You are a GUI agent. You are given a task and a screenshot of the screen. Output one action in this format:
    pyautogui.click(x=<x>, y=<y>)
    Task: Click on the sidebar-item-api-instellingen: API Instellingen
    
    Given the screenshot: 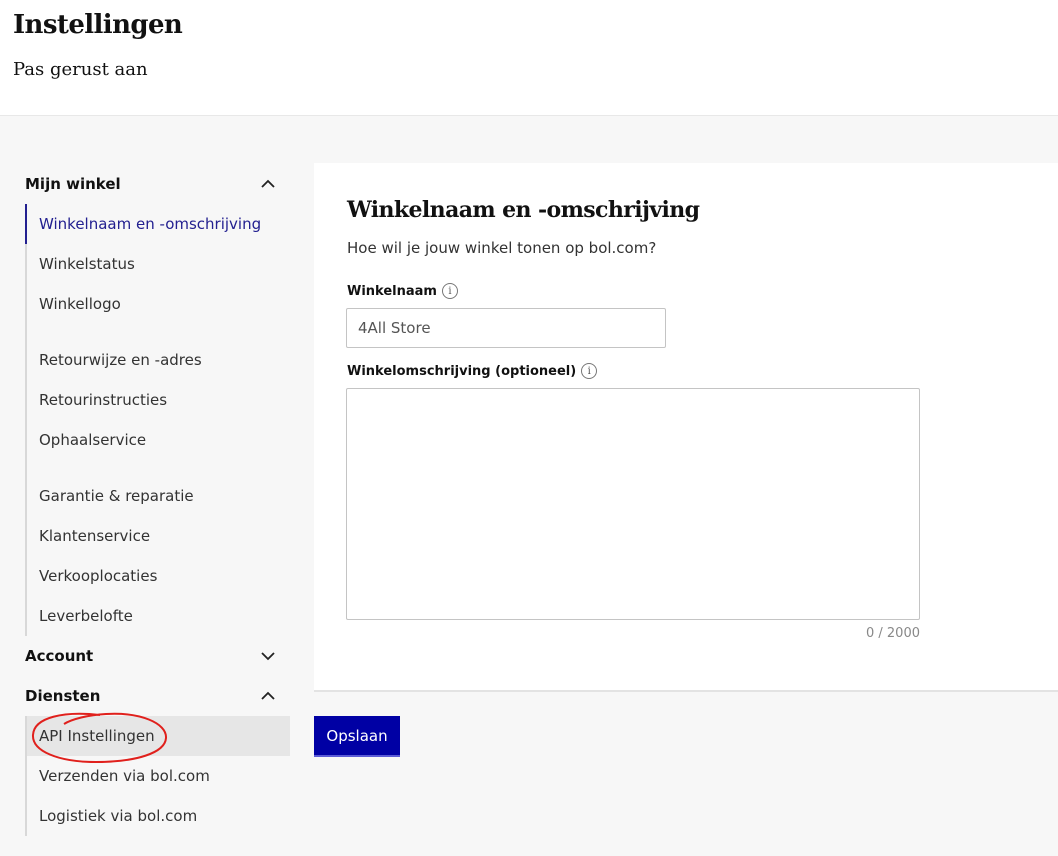 What is the action you would take?
    pyautogui.click(x=158, y=736)
    